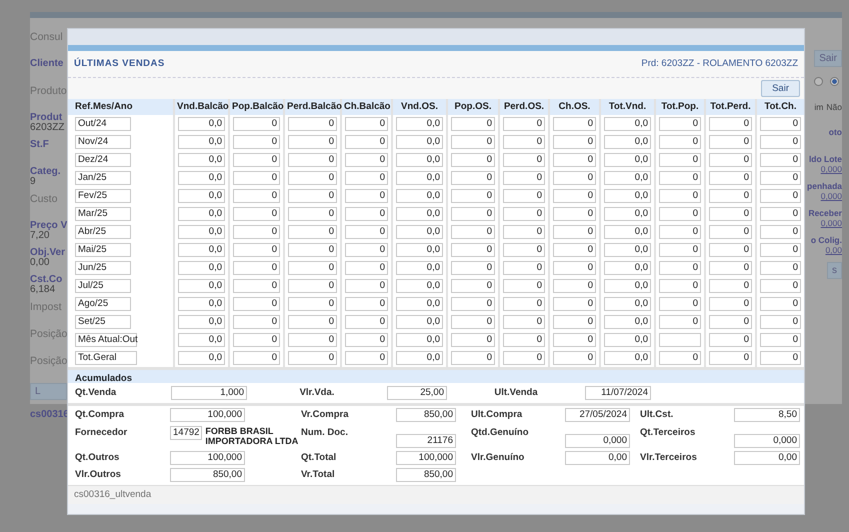 Image resolution: width=849 pixels, height=532 pixels. Describe the element at coordinates (46, 308) in the screenshot. I see `section-heading: Impost` at that location.